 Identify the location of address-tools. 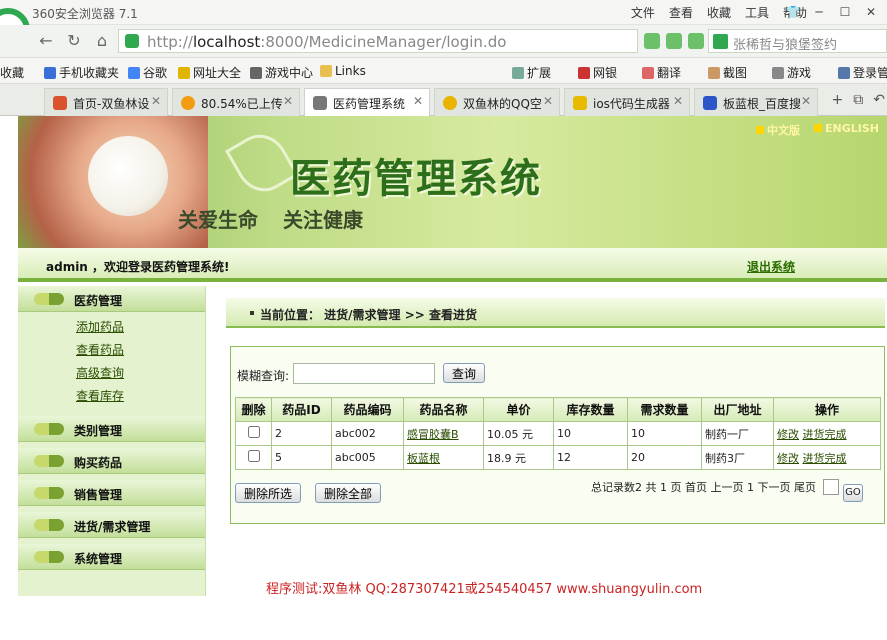
(674, 41).